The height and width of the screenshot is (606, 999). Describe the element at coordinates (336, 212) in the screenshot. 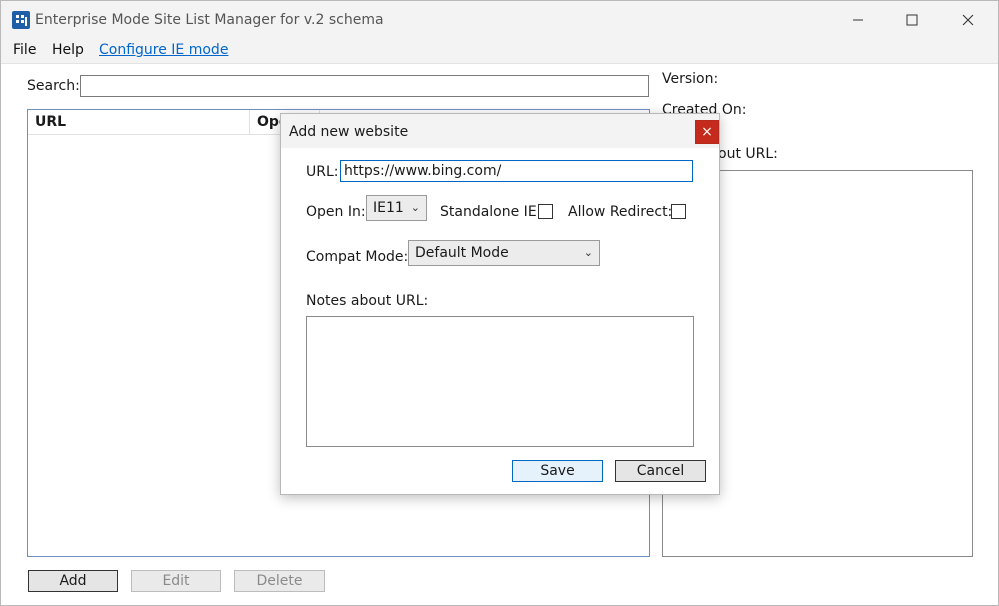

I see `open-in-label: Open In:` at that location.